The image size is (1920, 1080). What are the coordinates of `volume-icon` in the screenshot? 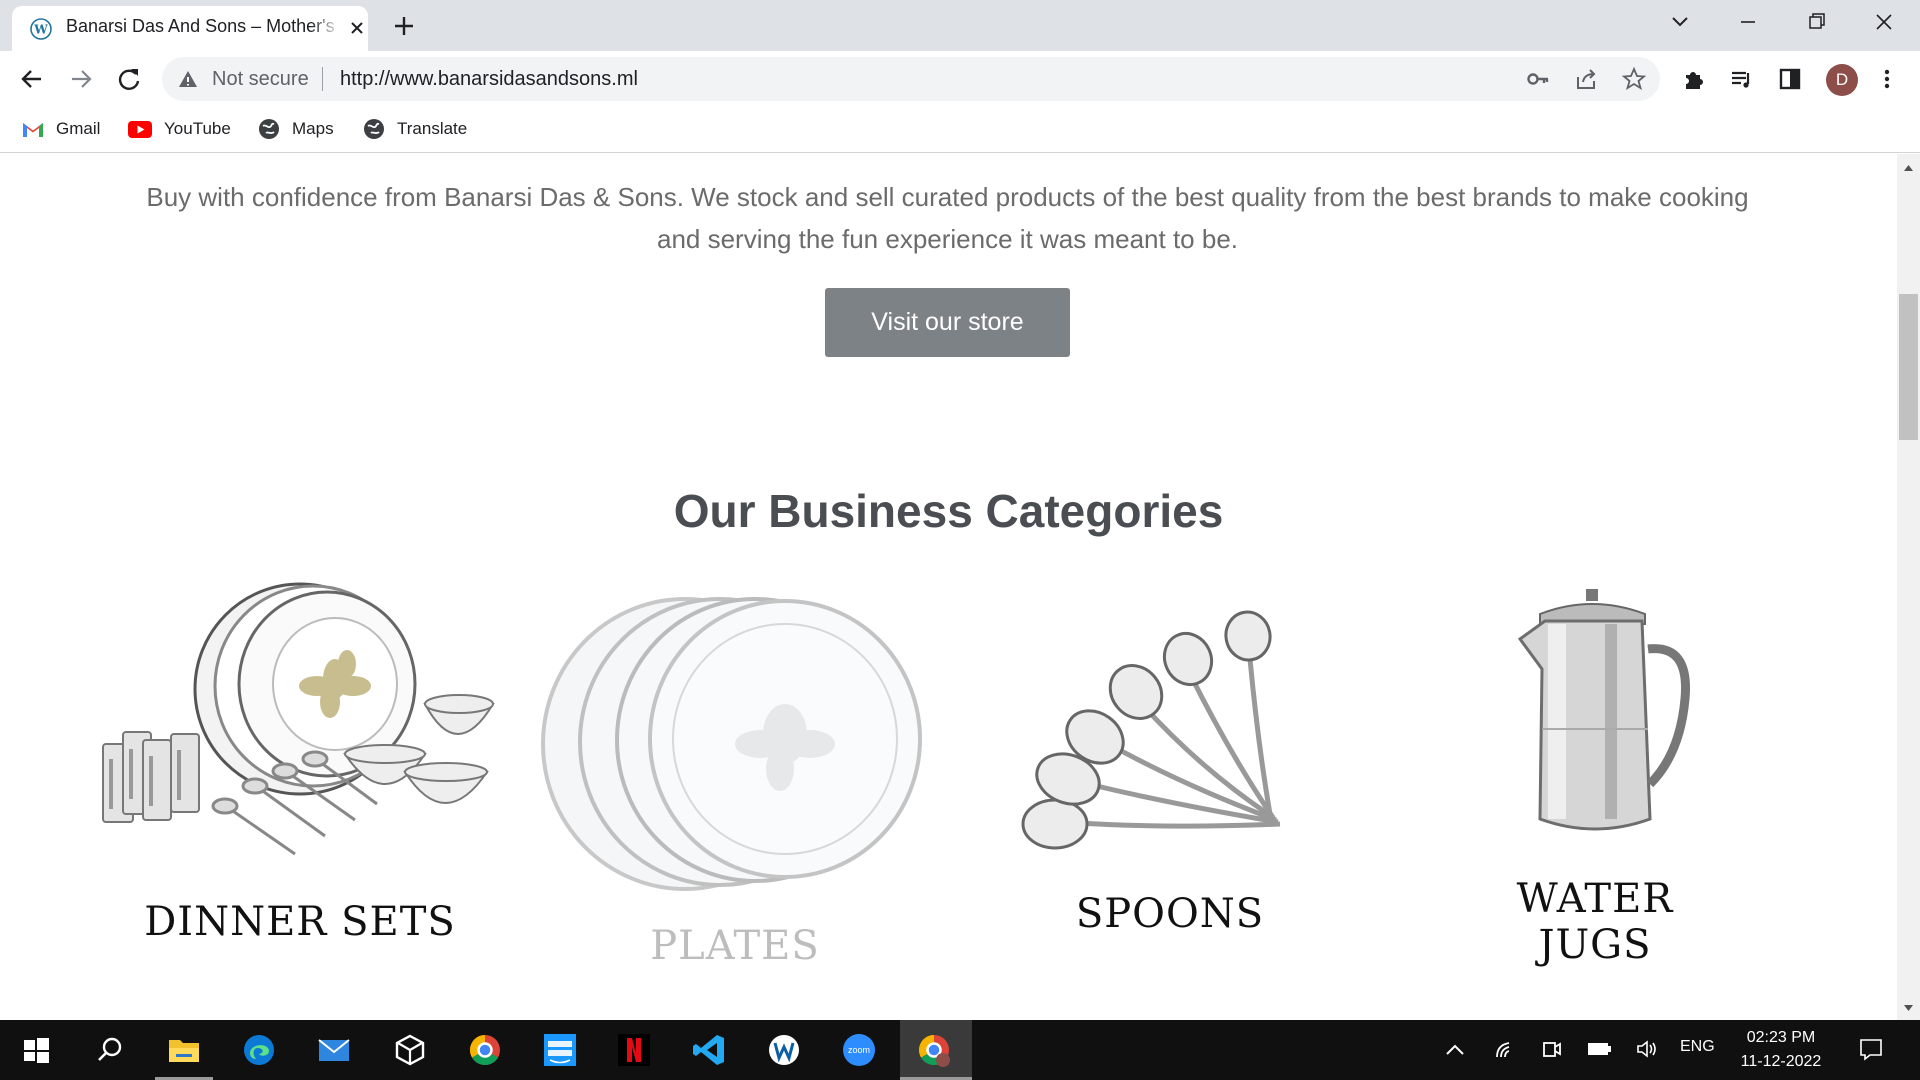 It's located at (1647, 1049).